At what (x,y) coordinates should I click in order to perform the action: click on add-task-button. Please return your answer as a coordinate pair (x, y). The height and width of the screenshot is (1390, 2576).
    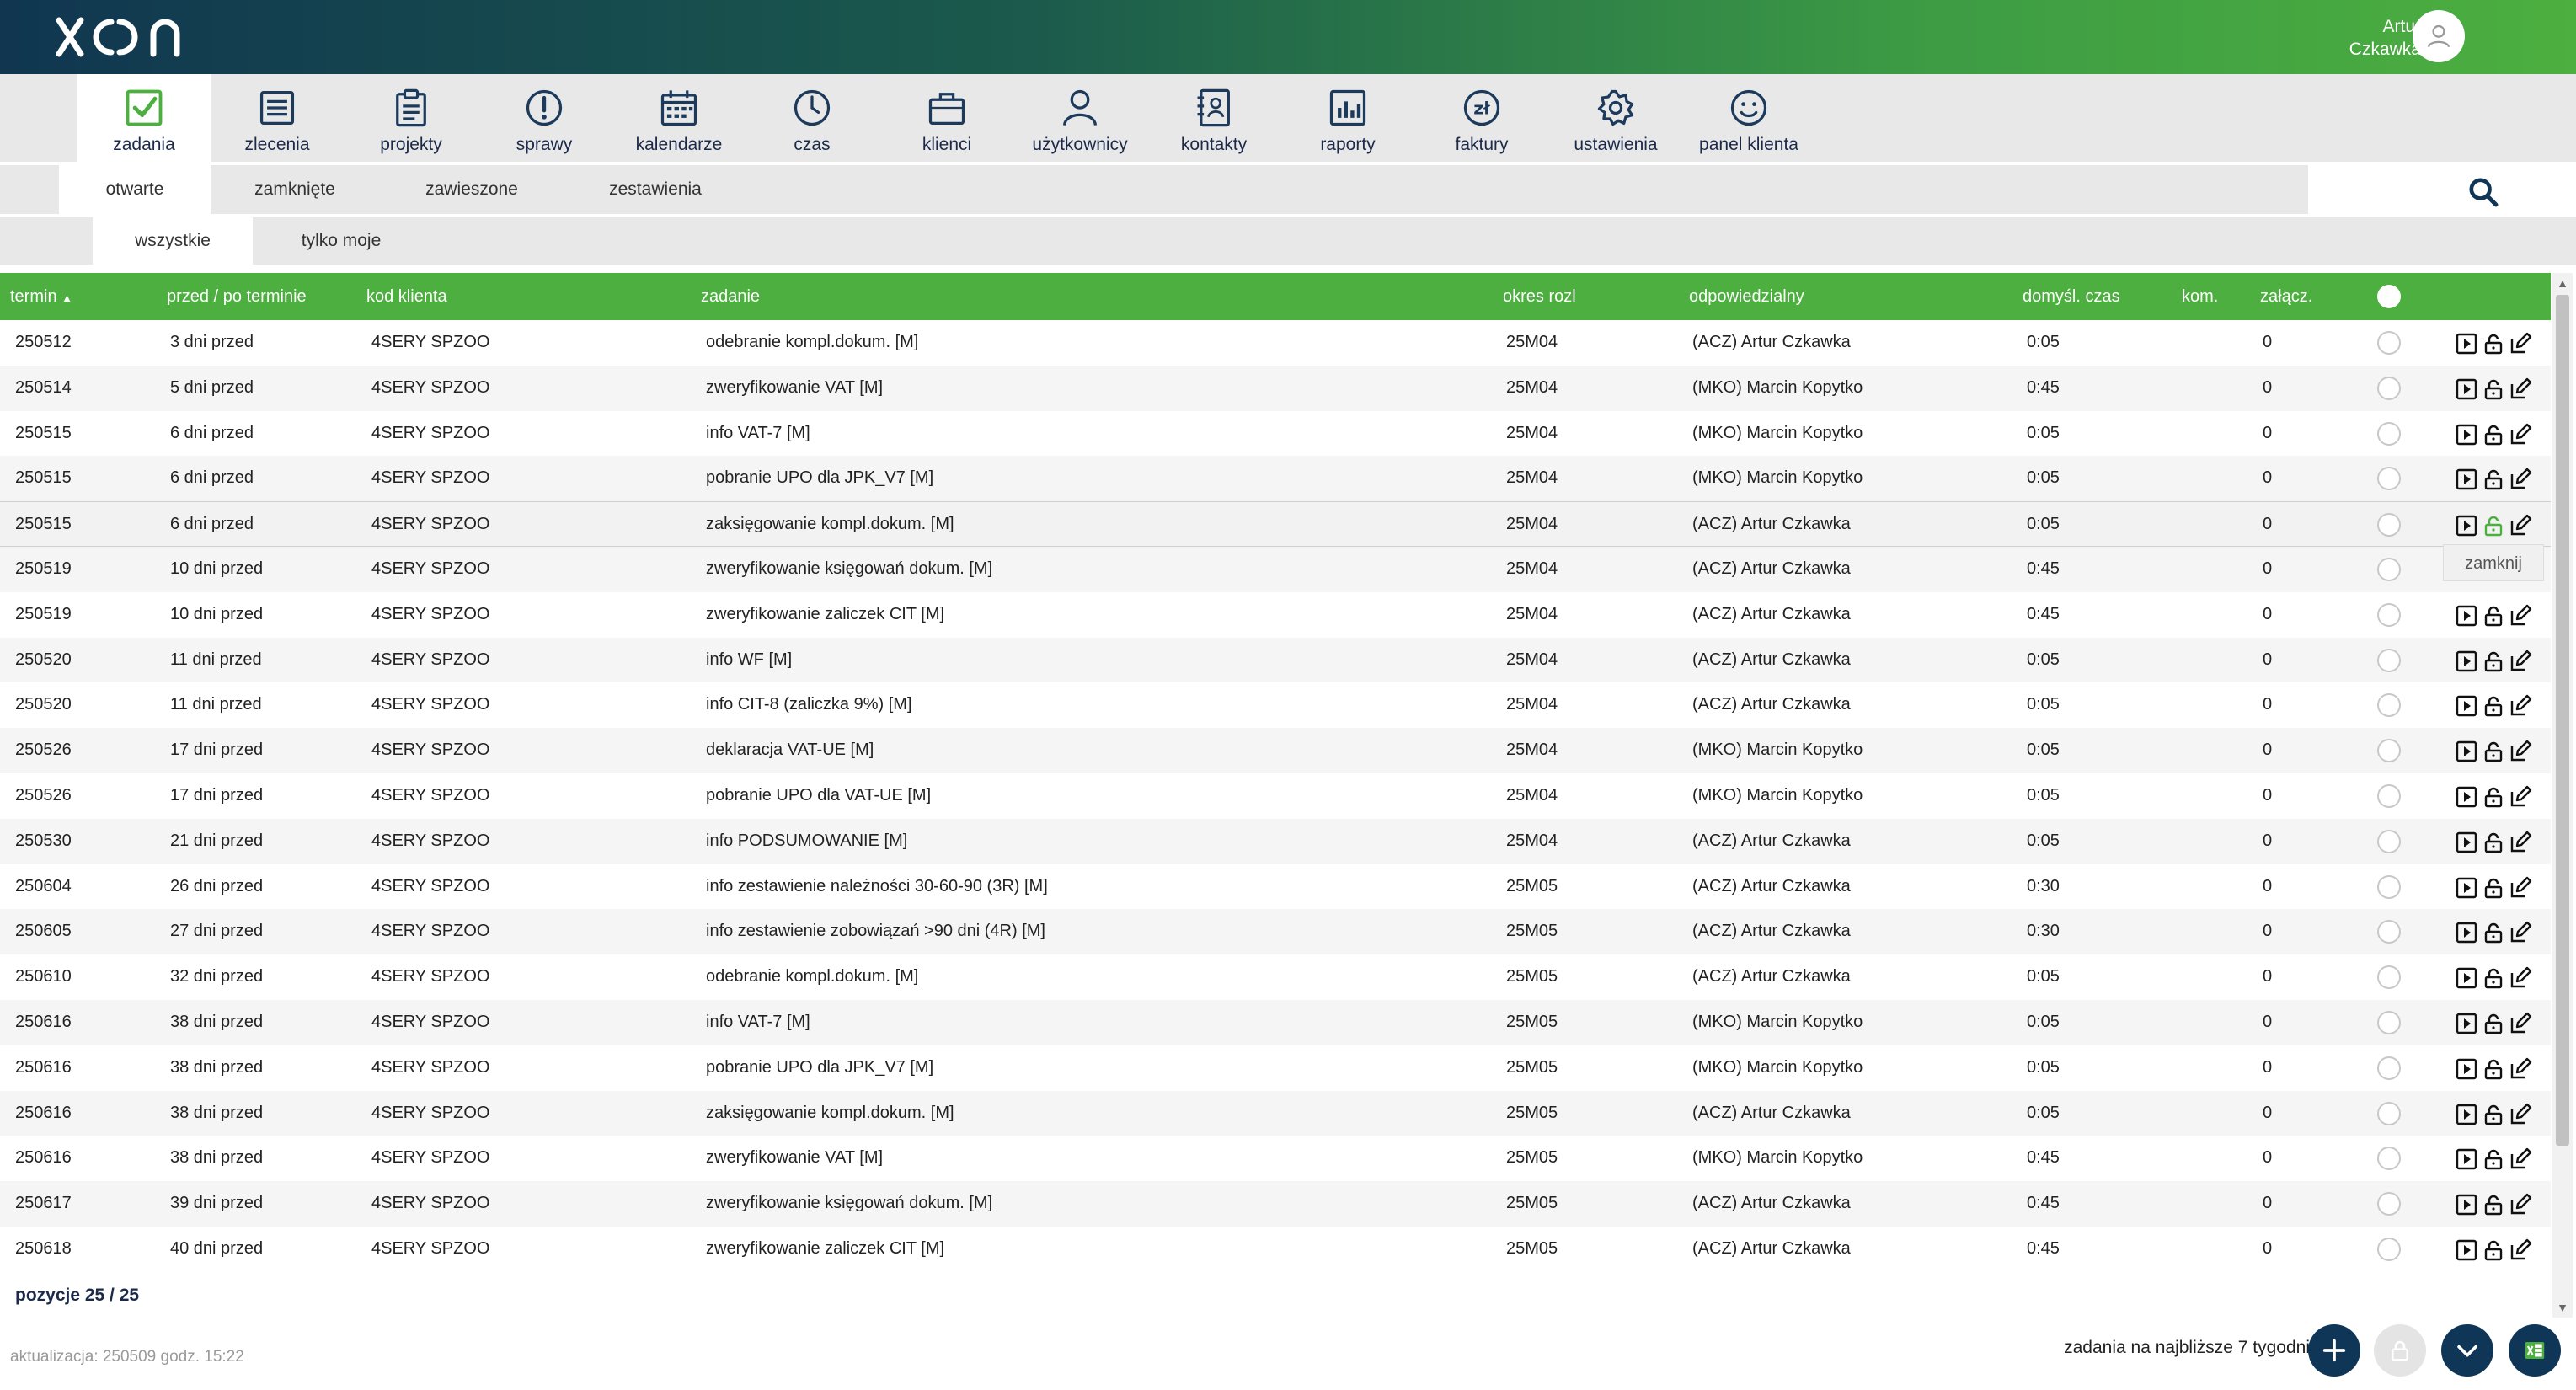
    Looking at the image, I should click on (2334, 1350).